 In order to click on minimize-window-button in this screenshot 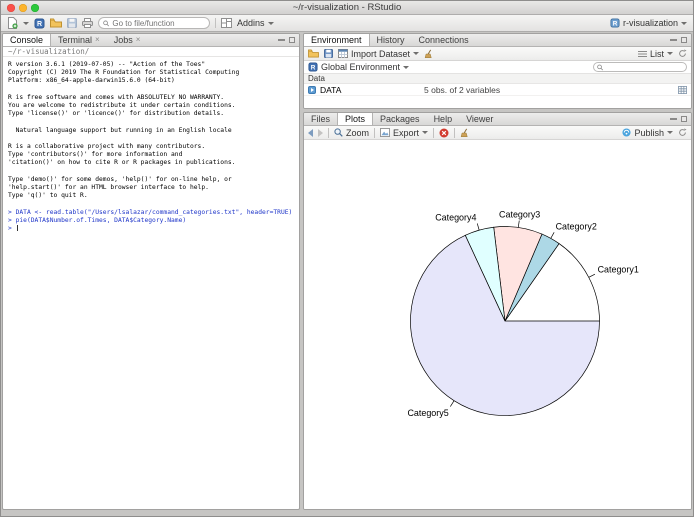, I will do `click(23, 8)`.